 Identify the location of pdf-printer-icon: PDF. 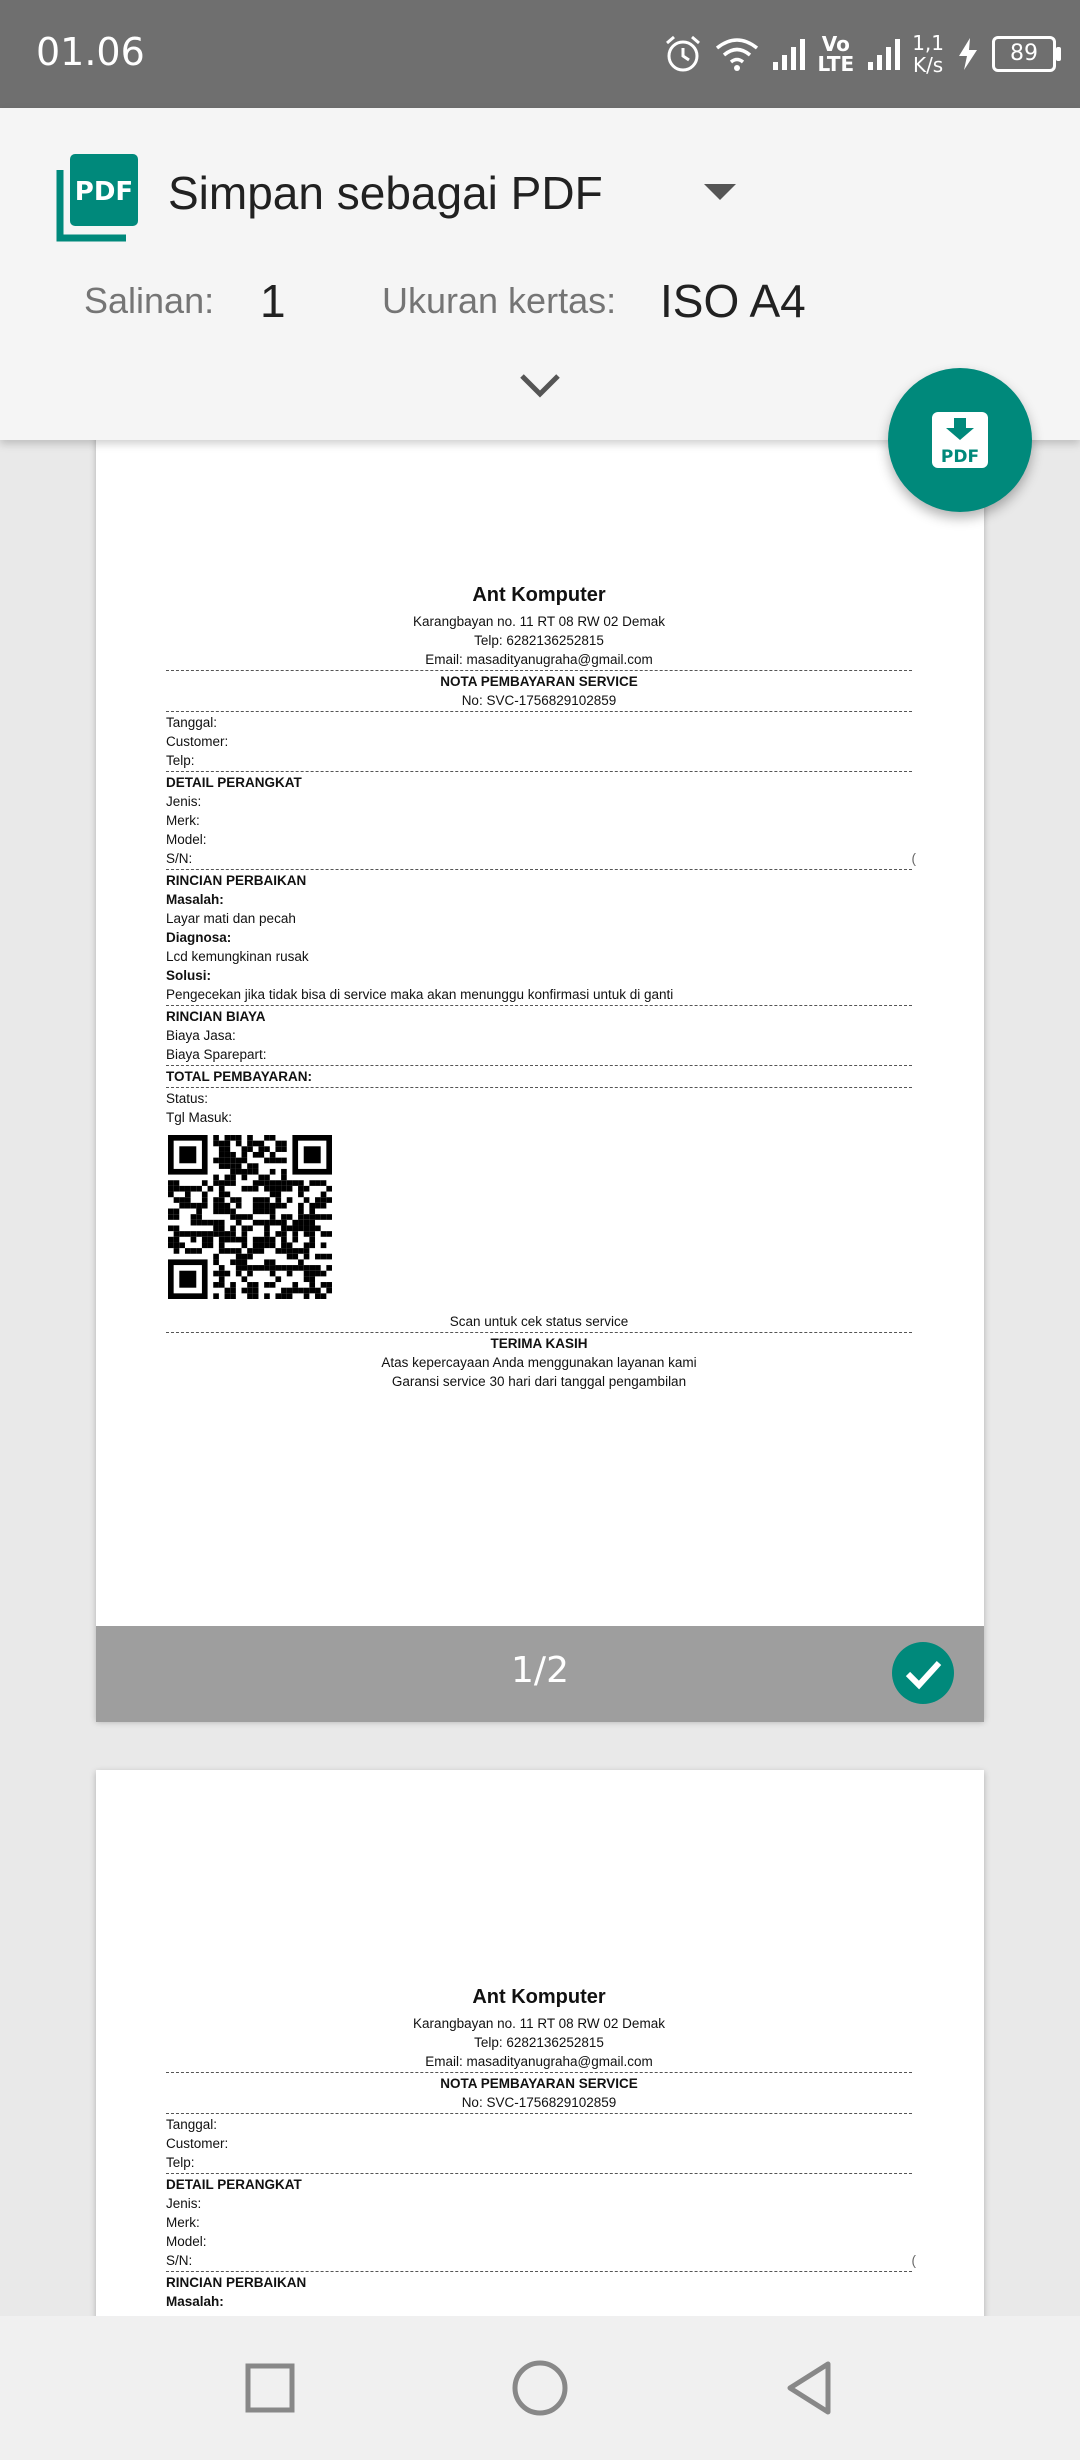
(97, 198).